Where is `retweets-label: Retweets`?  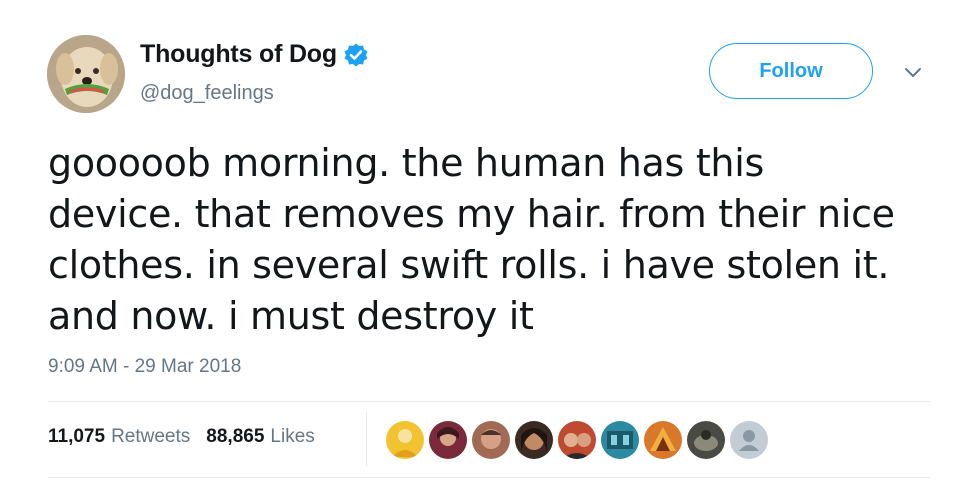 retweets-label: Retweets is located at coordinates (151, 436).